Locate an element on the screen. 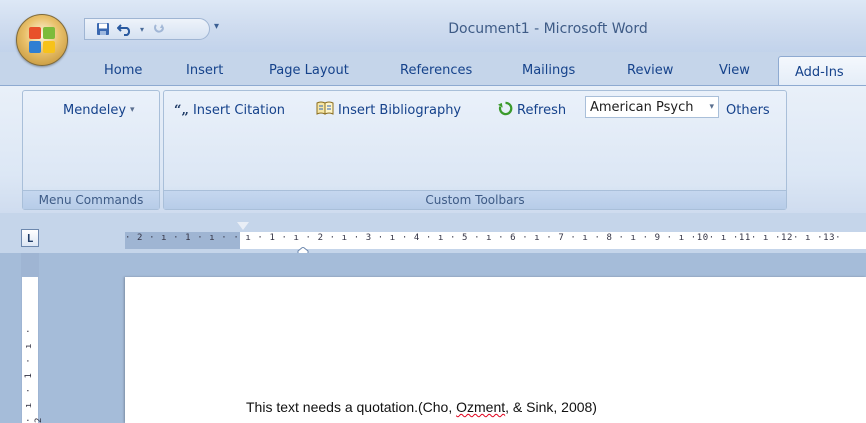 This screenshot has height=423, width=866. mendeley-label: Mendeley is located at coordinates (95, 110).